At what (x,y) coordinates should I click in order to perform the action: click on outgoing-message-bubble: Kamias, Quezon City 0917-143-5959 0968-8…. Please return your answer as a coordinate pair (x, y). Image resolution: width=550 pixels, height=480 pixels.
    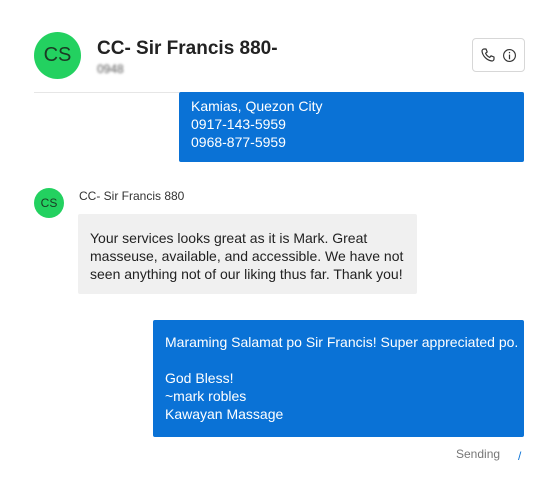
    Looking at the image, I should click on (351, 127).